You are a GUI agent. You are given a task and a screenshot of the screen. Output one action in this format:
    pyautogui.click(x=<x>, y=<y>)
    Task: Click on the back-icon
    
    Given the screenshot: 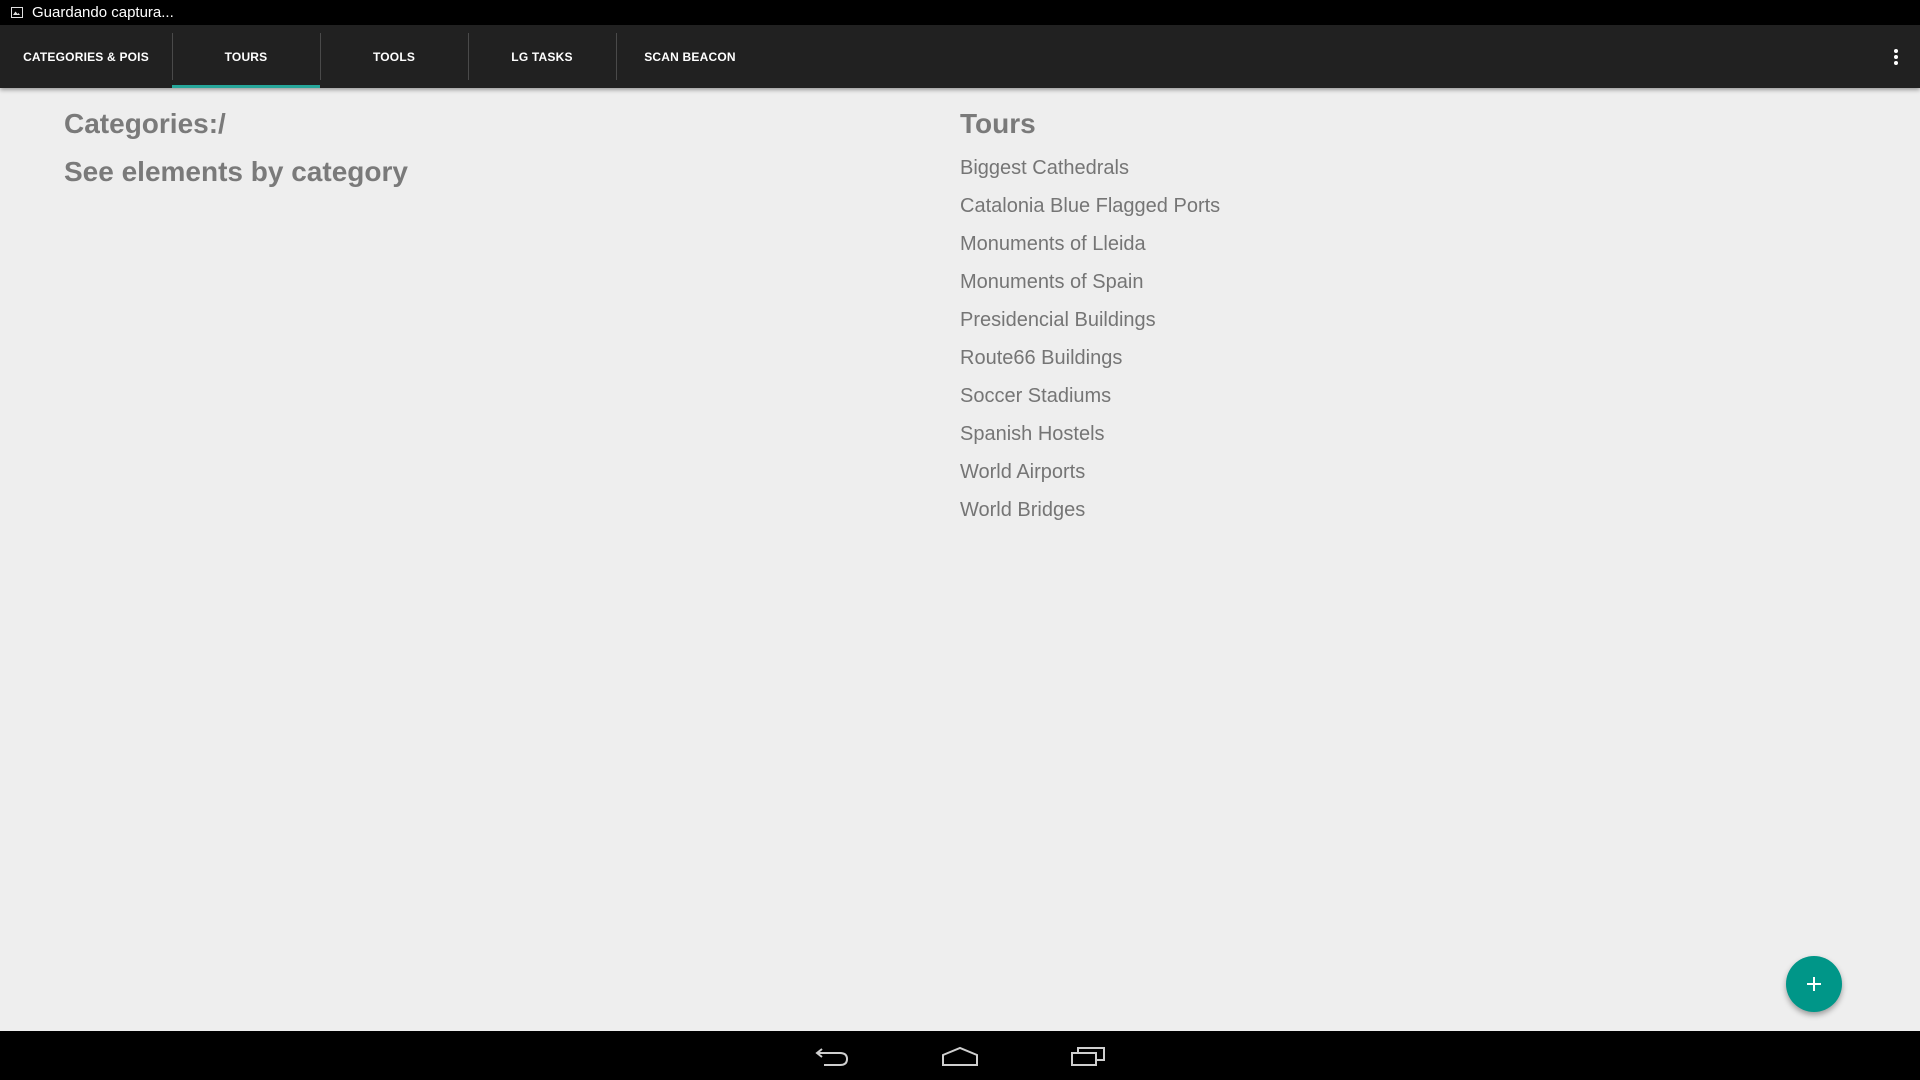 What is the action you would take?
    pyautogui.click(x=832, y=1056)
    